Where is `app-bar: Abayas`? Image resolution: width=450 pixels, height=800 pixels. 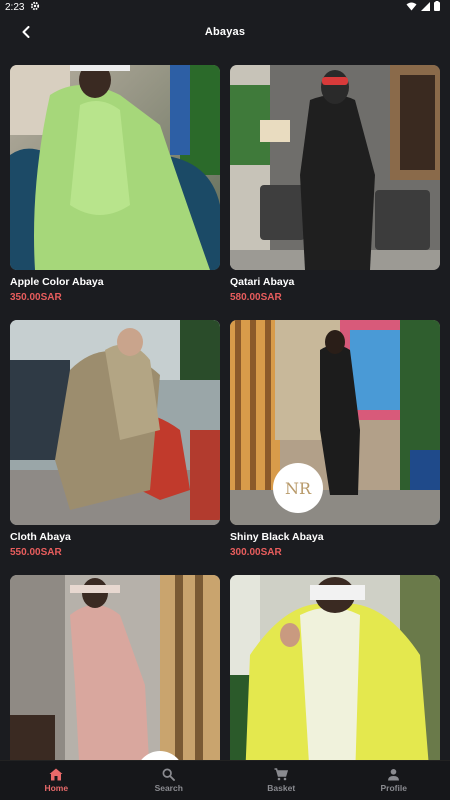
app-bar: Abayas is located at coordinates (225, 33).